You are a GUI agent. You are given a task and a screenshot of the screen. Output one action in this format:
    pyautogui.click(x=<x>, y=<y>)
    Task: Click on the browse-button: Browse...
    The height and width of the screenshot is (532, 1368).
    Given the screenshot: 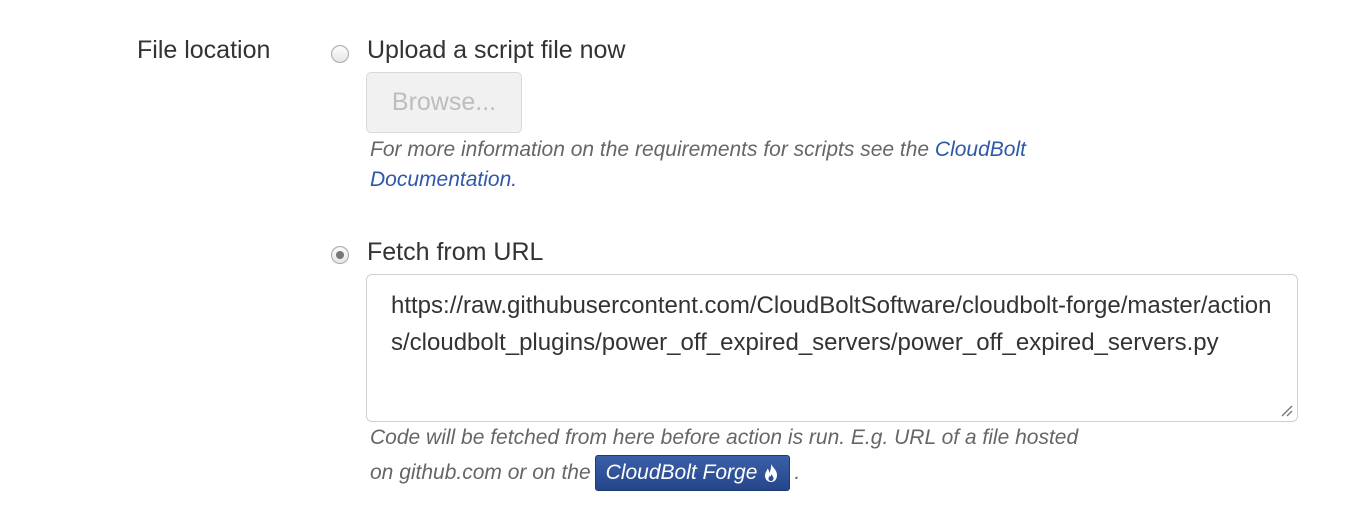 What is the action you would take?
    pyautogui.click(x=444, y=102)
    